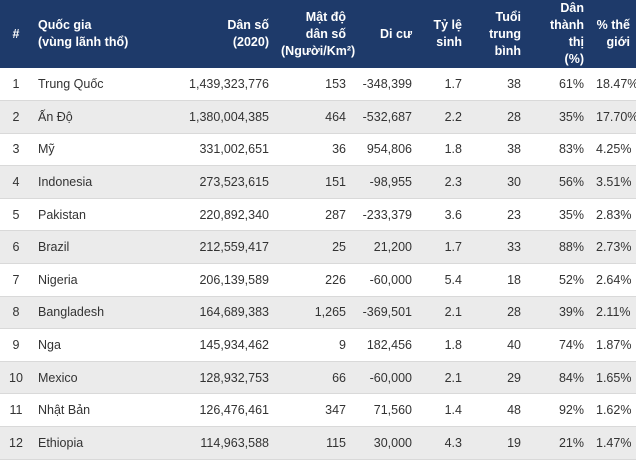 Image resolution: width=636 pixels, height=460 pixels. I want to click on cell-density: 1,265, so click(313, 313).